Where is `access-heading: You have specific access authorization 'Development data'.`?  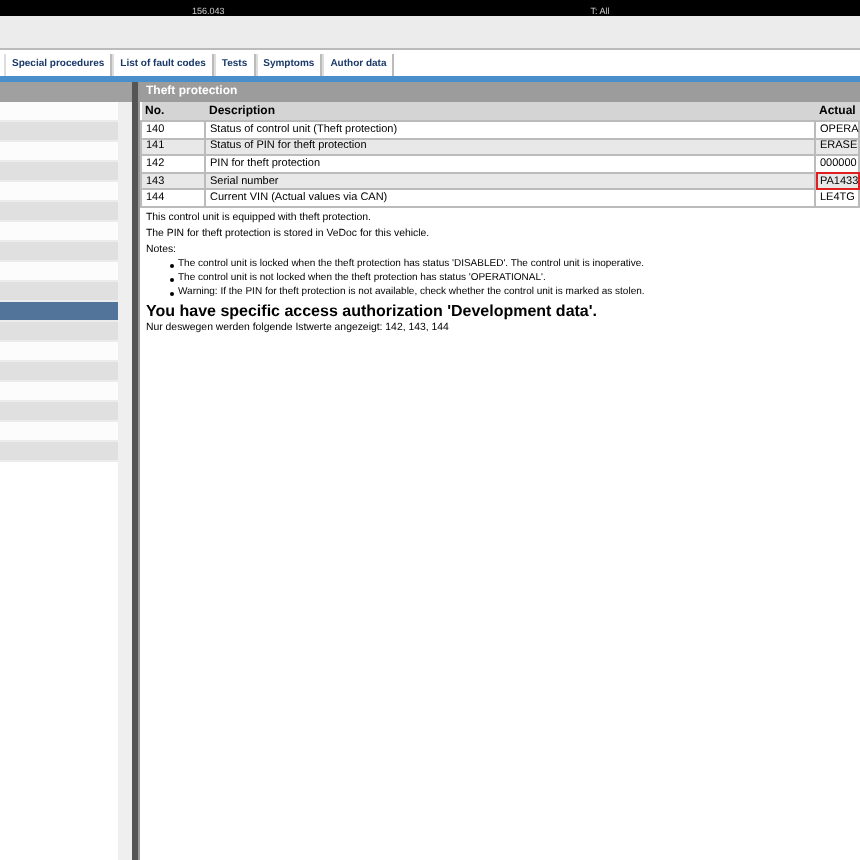
access-heading: You have specific access authorization 'Development data'. is located at coordinates (373, 311).